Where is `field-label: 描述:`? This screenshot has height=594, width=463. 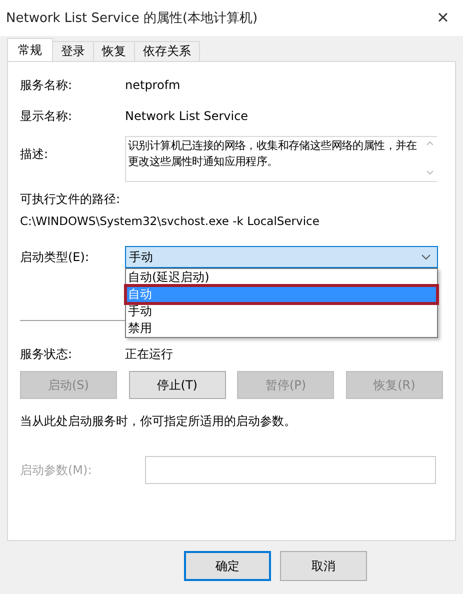 field-label: 描述: is located at coordinates (35, 154).